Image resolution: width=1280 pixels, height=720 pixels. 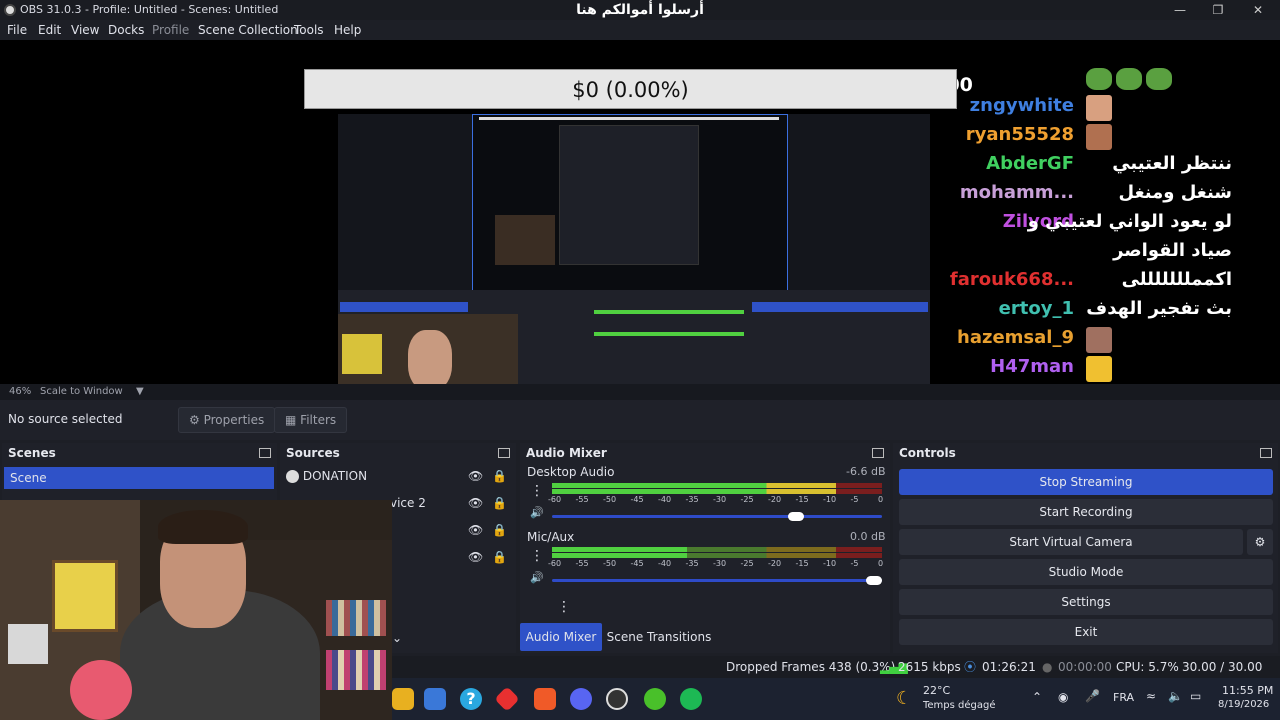 What do you see at coordinates (335, 476) in the screenshot?
I see `source-item-label: DONATION` at bounding box center [335, 476].